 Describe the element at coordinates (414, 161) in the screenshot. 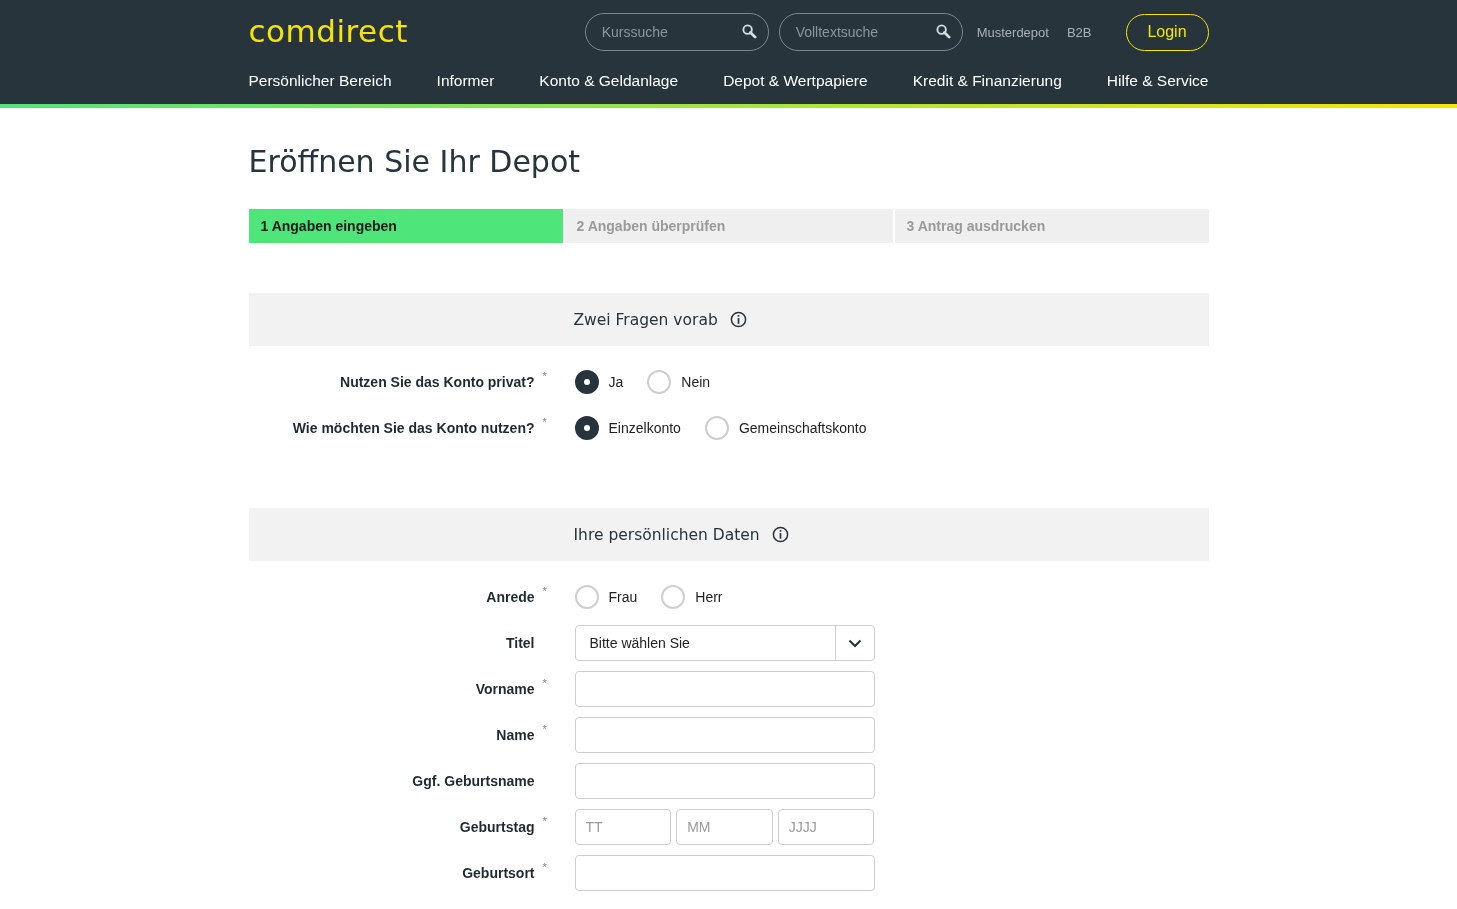

I see `page-title: Eröffnen Sie Ihr Depot` at that location.